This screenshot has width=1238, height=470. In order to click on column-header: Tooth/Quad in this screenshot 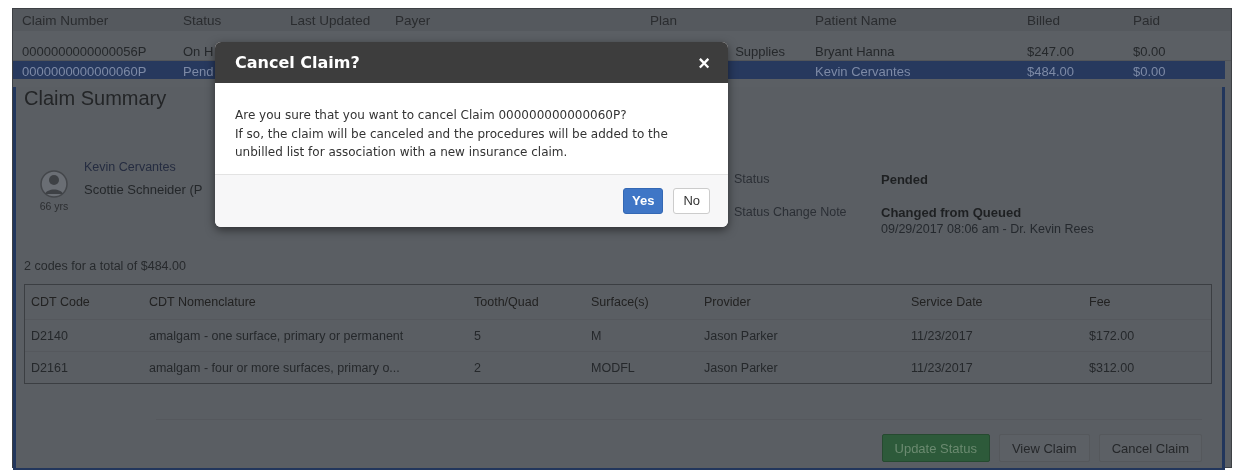, I will do `click(507, 302)`.